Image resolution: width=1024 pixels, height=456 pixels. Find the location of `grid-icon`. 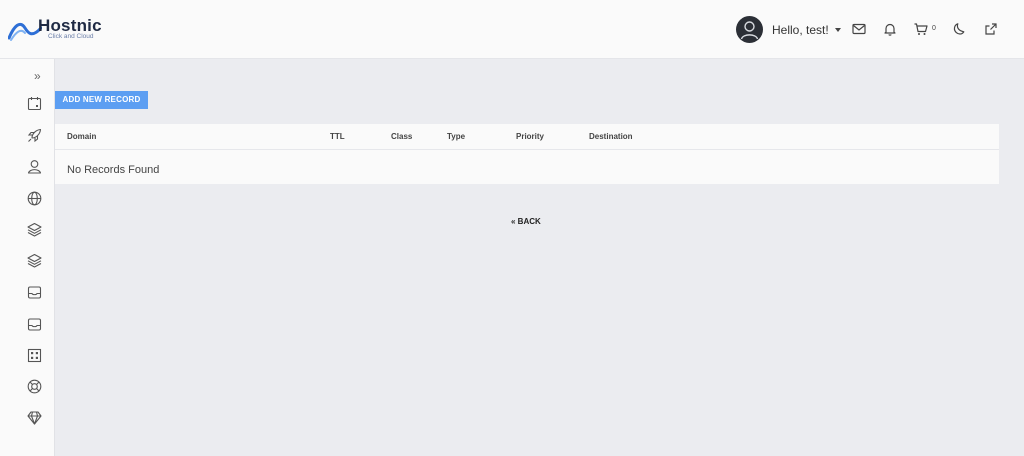

grid-icon is located at coordinates (34, 355).